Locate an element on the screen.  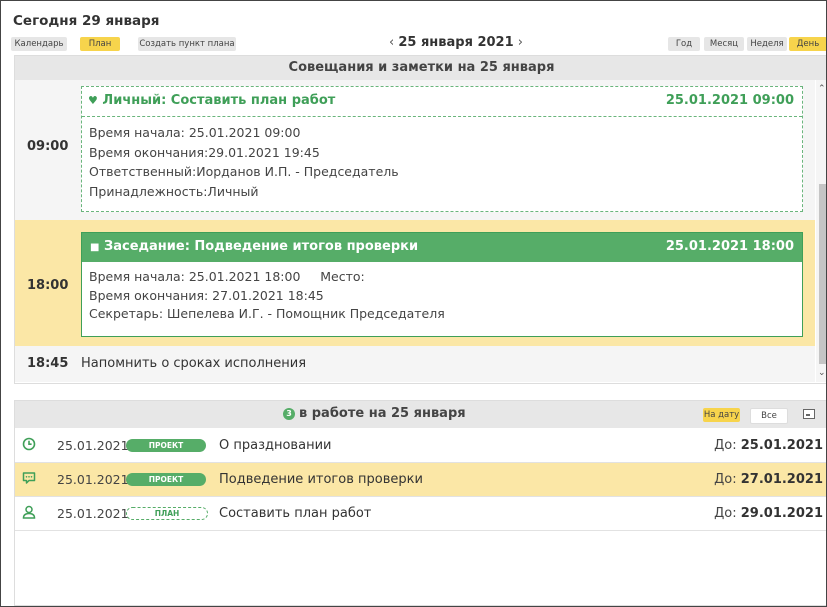
event-datetime: 25.01.2021 09:00 is located at coordinates (729, 100).